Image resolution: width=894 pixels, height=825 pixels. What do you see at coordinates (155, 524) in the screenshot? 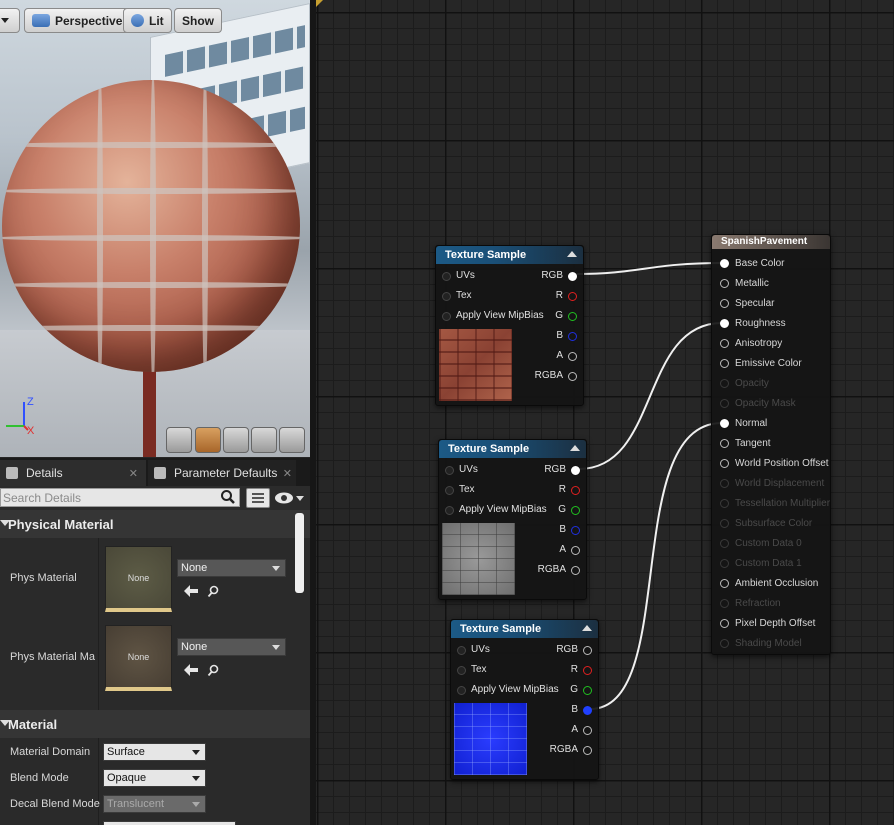
I see `physical-material-category: Physical Material` at bounding box center [155, 524].